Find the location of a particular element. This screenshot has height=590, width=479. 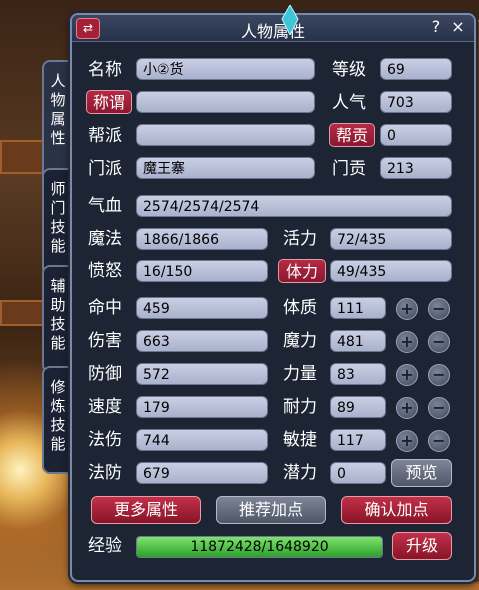

level-field: 69 is located at coordinates (416, 69).